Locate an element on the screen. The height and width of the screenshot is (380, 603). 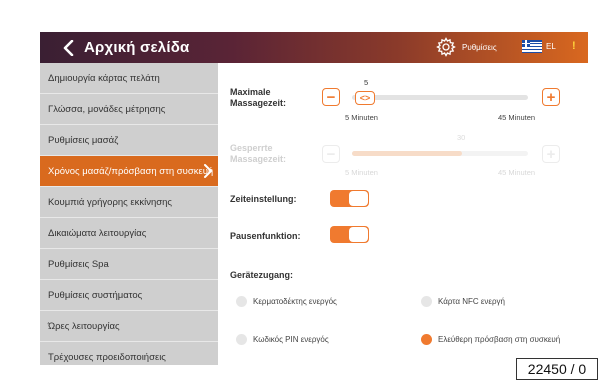
locked-massage-time-decrease-button: − is located at coordinates (331, 154).